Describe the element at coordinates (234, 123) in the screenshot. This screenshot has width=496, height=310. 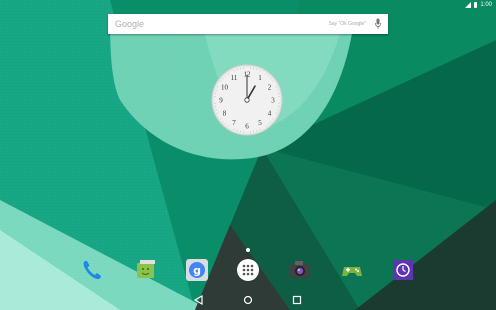
I see `clock-numeral: 7` at that location.